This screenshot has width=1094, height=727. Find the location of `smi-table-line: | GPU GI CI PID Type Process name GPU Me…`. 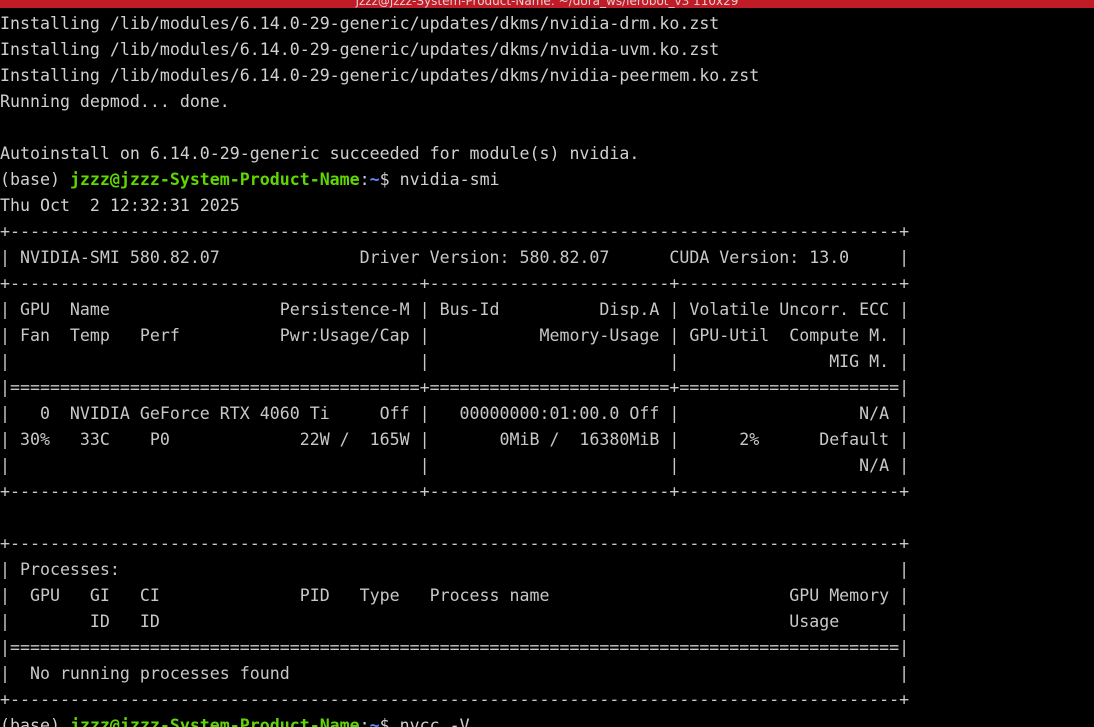

smi-table-line: | GPU GI CI PID Type Process name GPU Me… is located at coordinates (455, 595).